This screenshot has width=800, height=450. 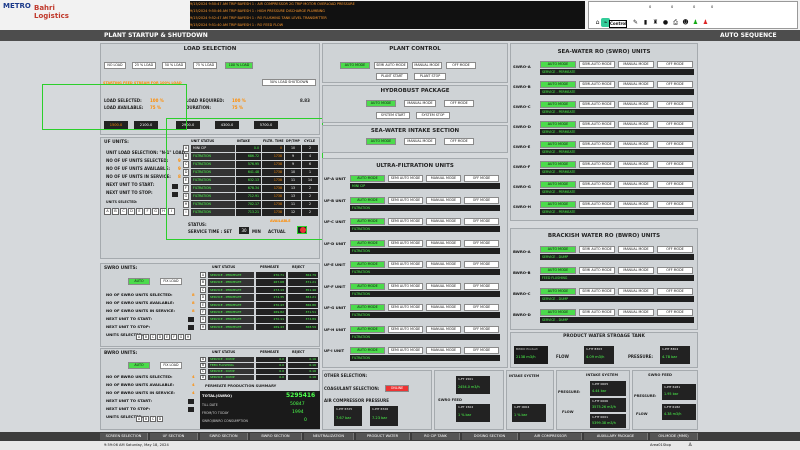 What do you see at coordinates (690, 445) in the screenshot?
I see `user-icon: ♙` at bounding box center [690, 445].